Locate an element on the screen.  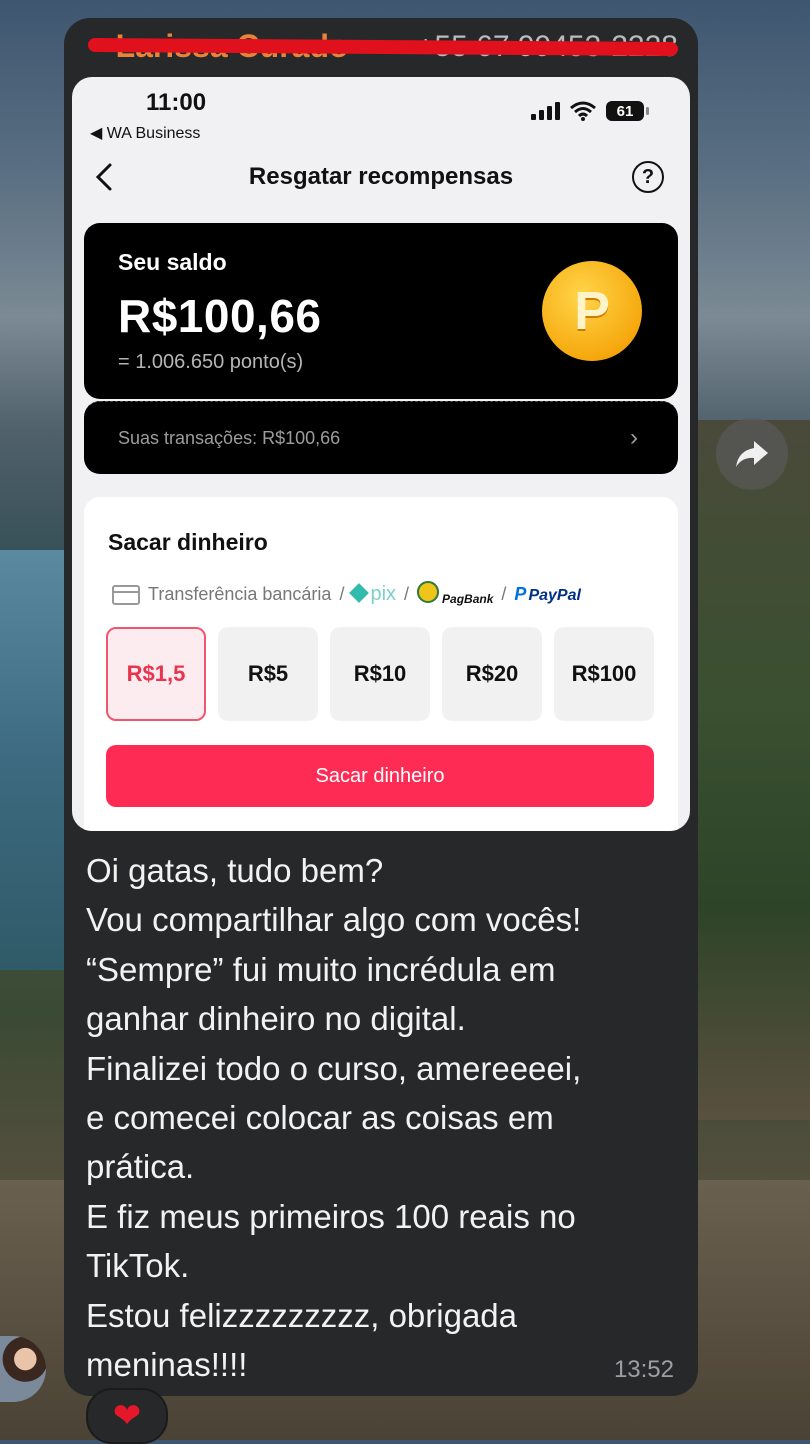
amount-option: R$1,5 is located at coordinates (156, 674).